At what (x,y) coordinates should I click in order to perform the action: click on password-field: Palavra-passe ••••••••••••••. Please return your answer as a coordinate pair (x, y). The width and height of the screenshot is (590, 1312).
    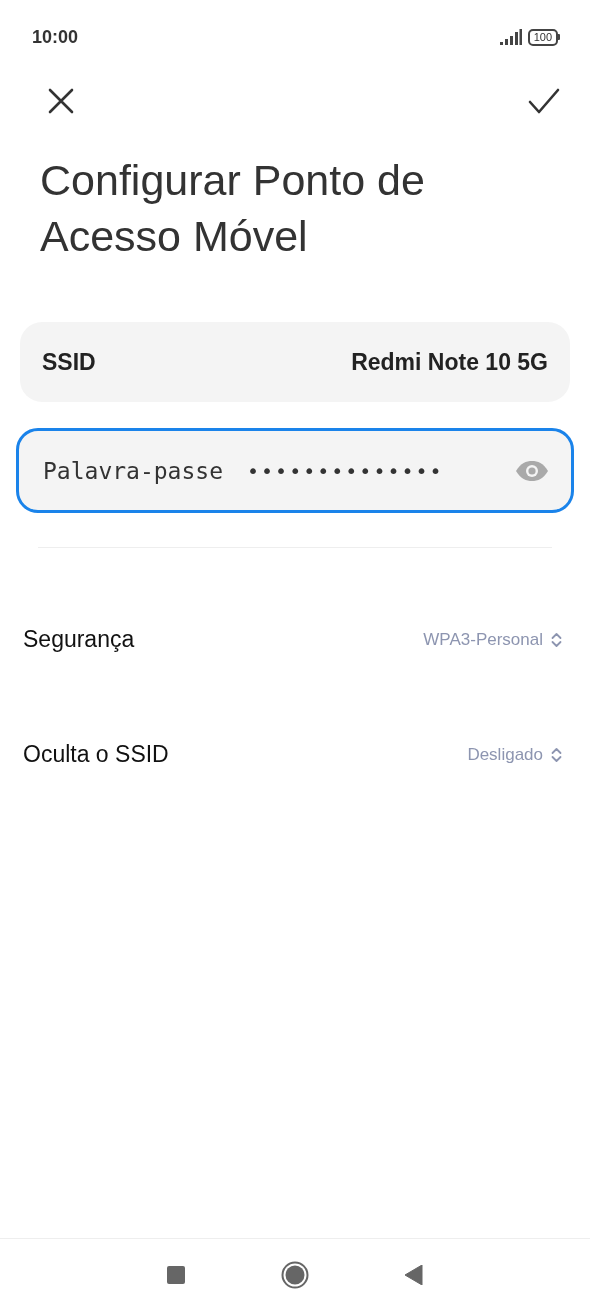
    Looking at the image, I should click on (295, 470).